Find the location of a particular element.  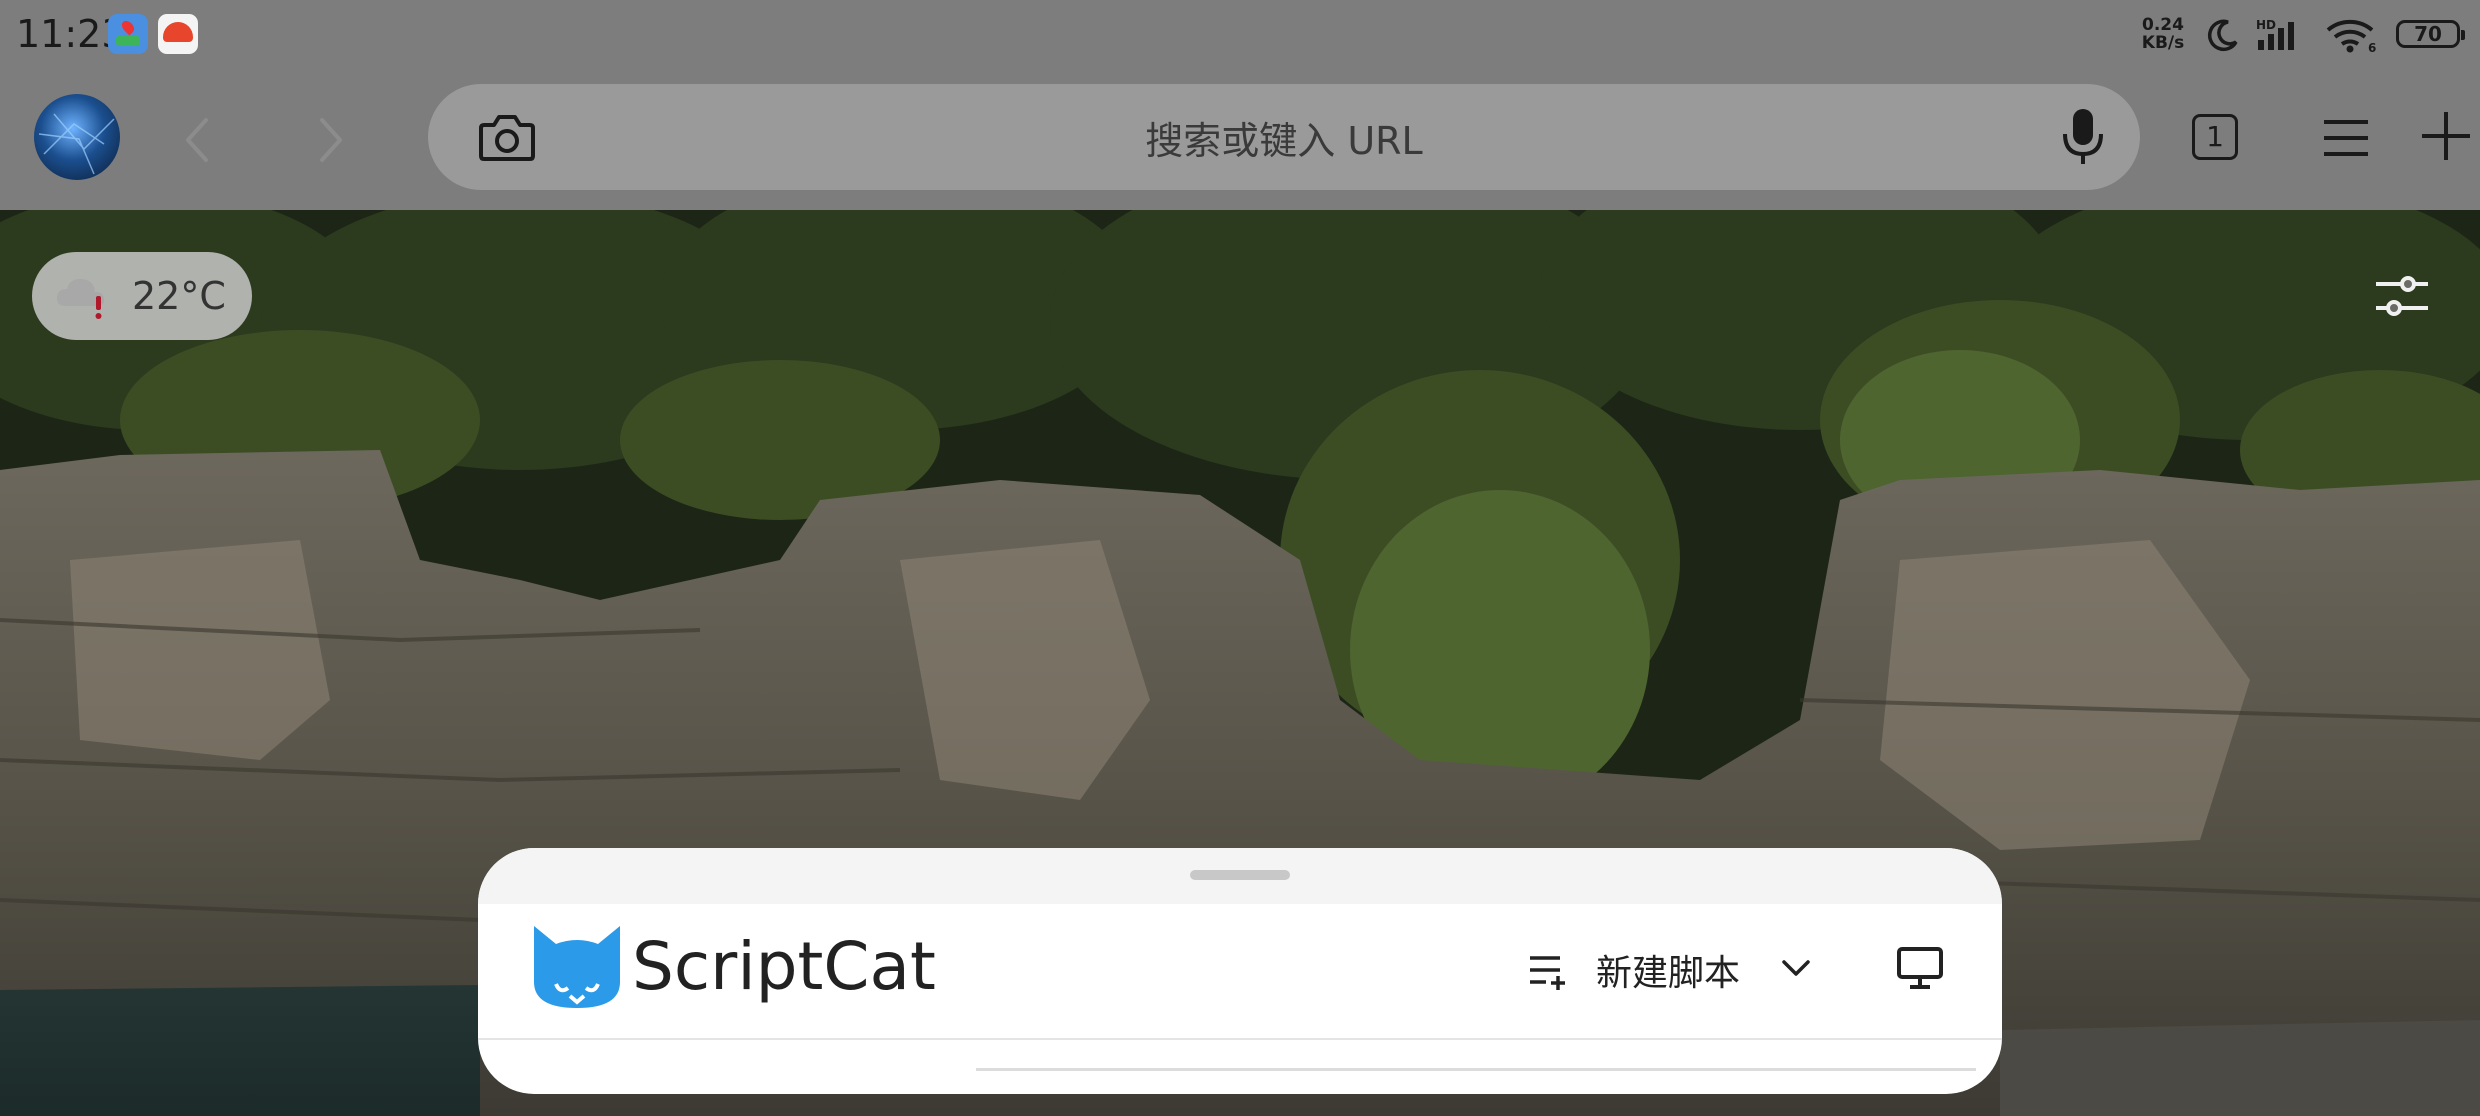

weather-temperature: 22°C is located at coordinates (179, 296).